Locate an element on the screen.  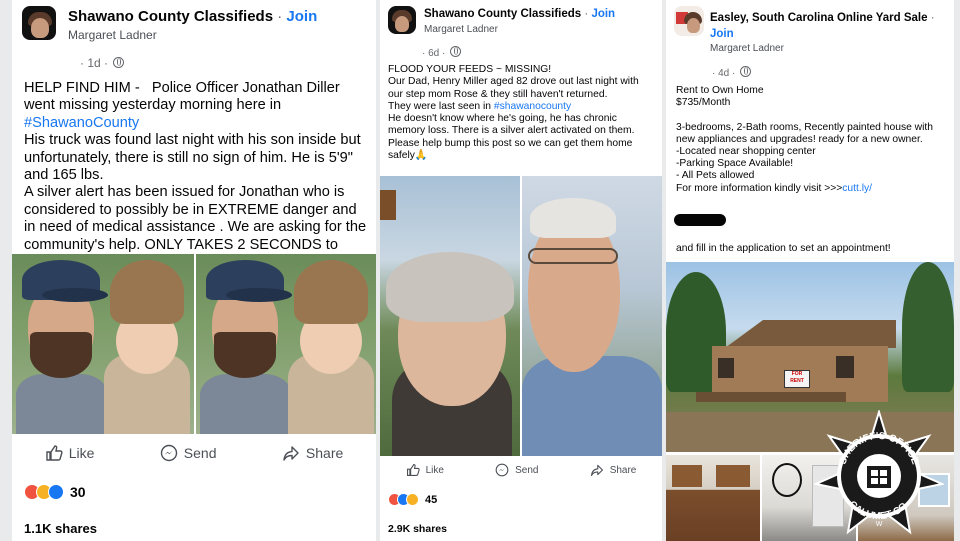
sad-reaction-icon is located at coordinates (412, 499).